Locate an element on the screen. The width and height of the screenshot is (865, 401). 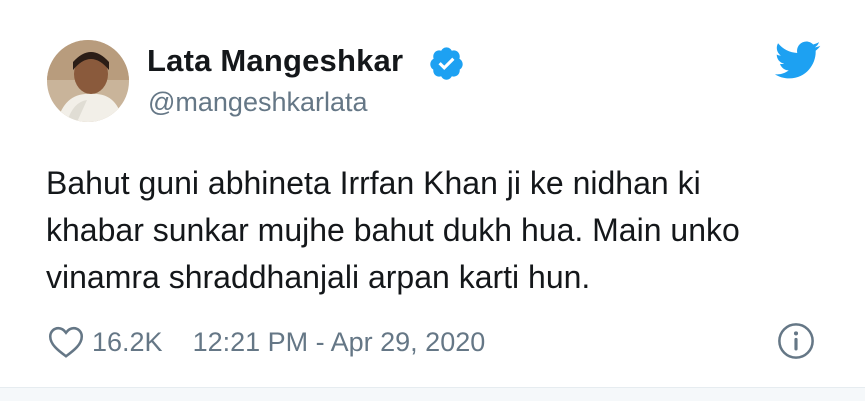
heart-icon is located at coordinates (66, 342).